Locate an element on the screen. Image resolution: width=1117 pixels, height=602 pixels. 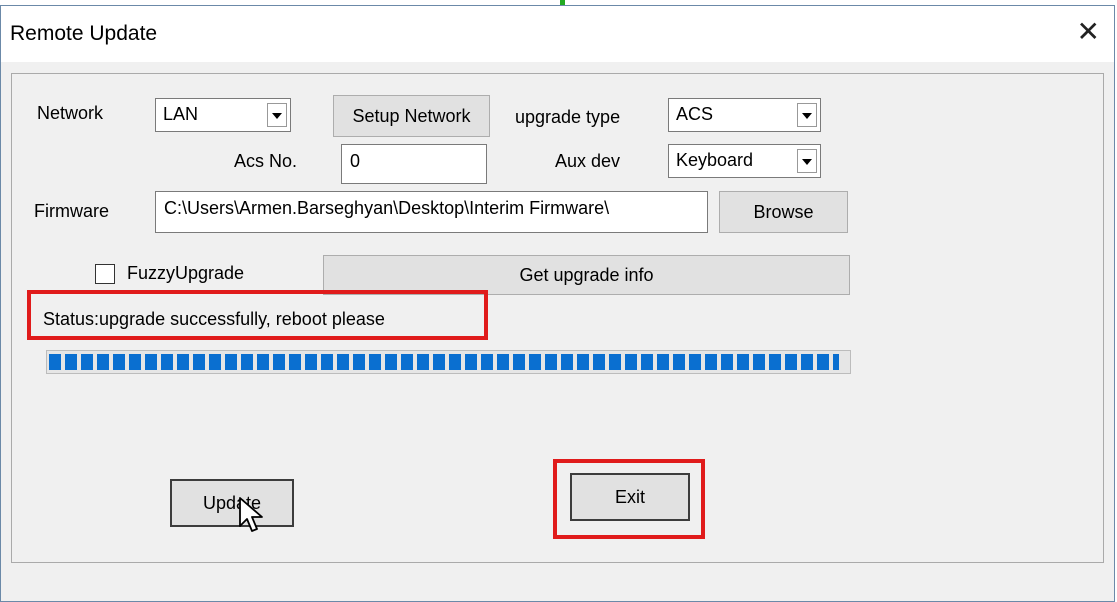
network-label: Network is located at coordinates (70, 113).